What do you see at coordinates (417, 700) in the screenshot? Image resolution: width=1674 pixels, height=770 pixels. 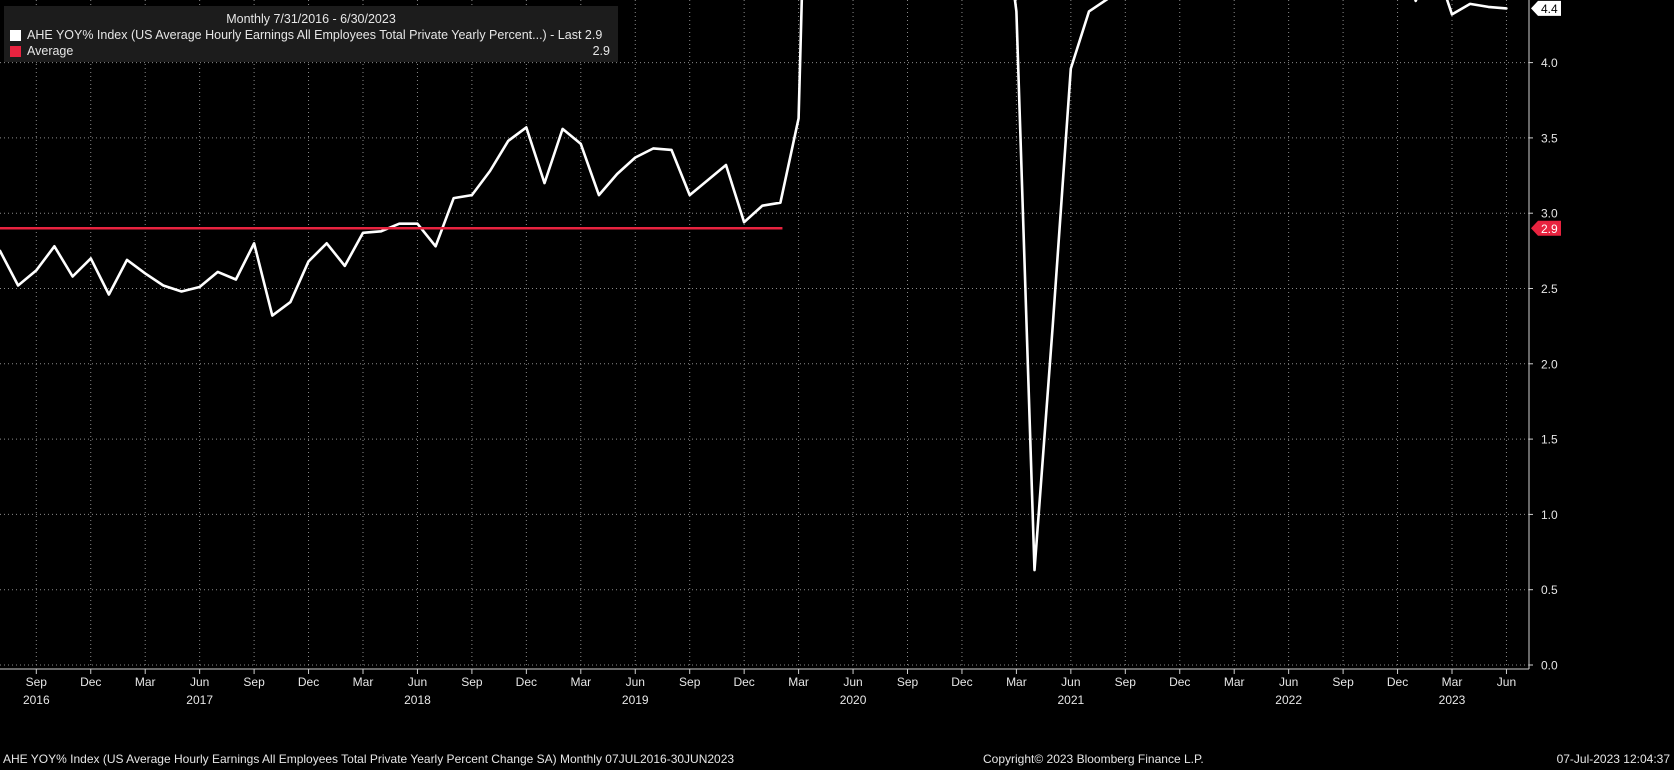 I see `x-tick-label-year: 2018` at bounding box center [417, 700].